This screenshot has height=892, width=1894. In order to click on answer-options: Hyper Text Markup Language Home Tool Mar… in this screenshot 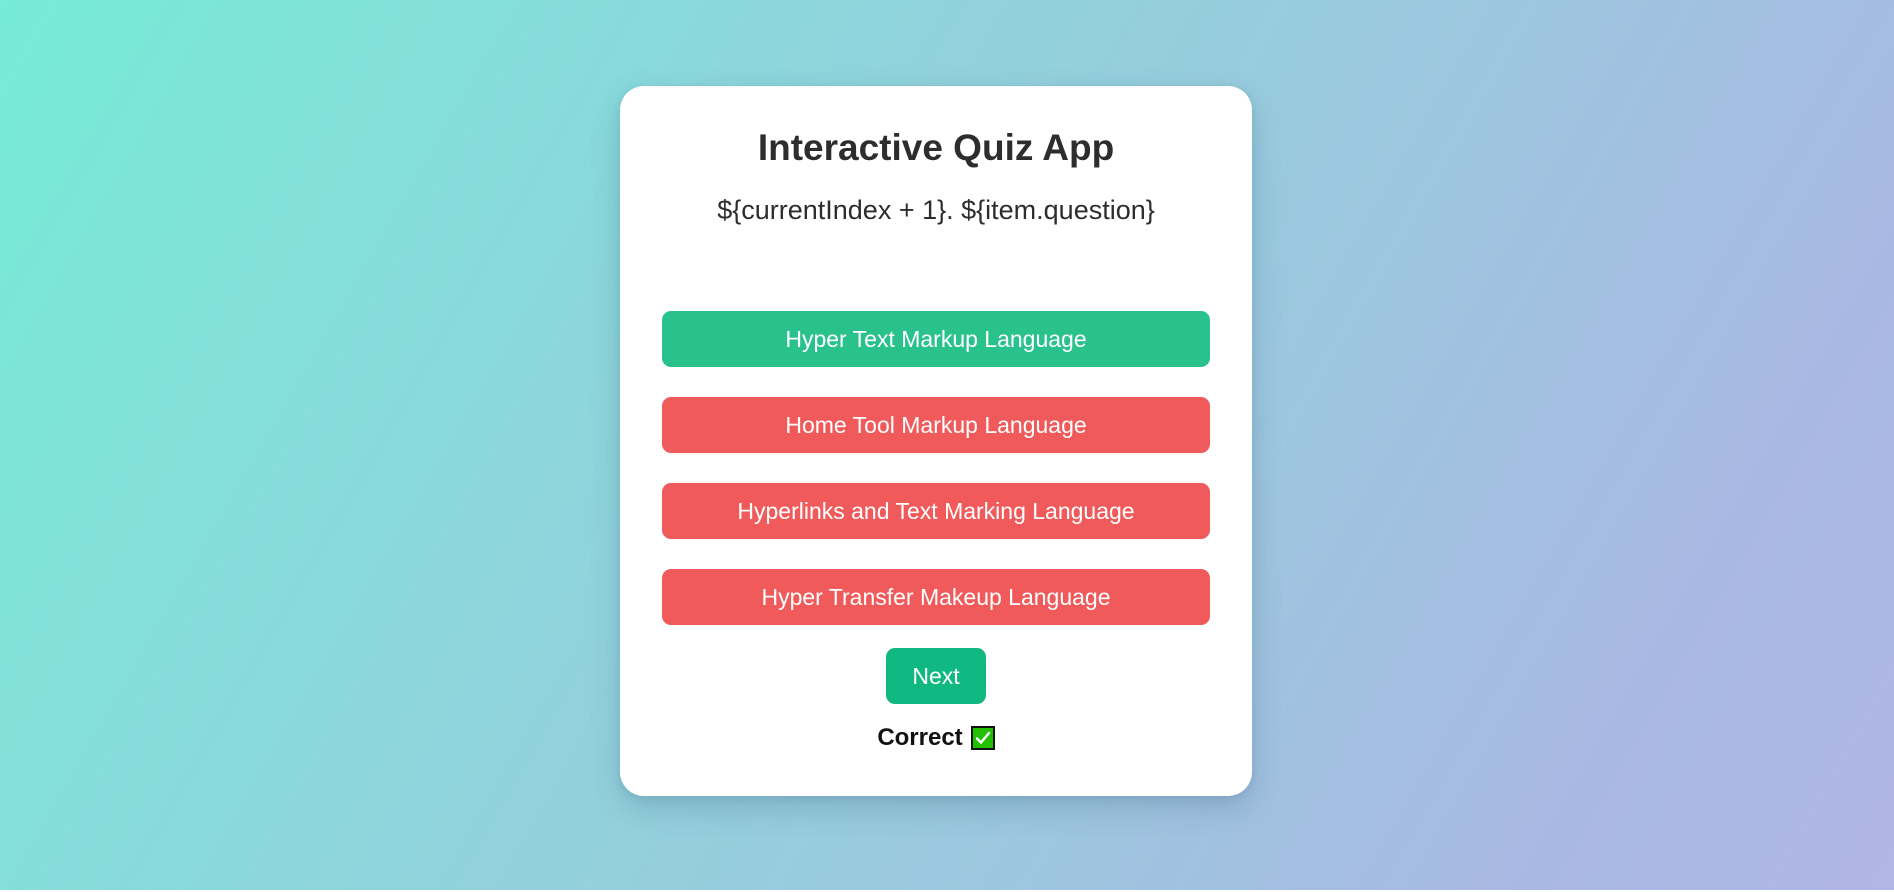, I will do `click(936, 483)`.